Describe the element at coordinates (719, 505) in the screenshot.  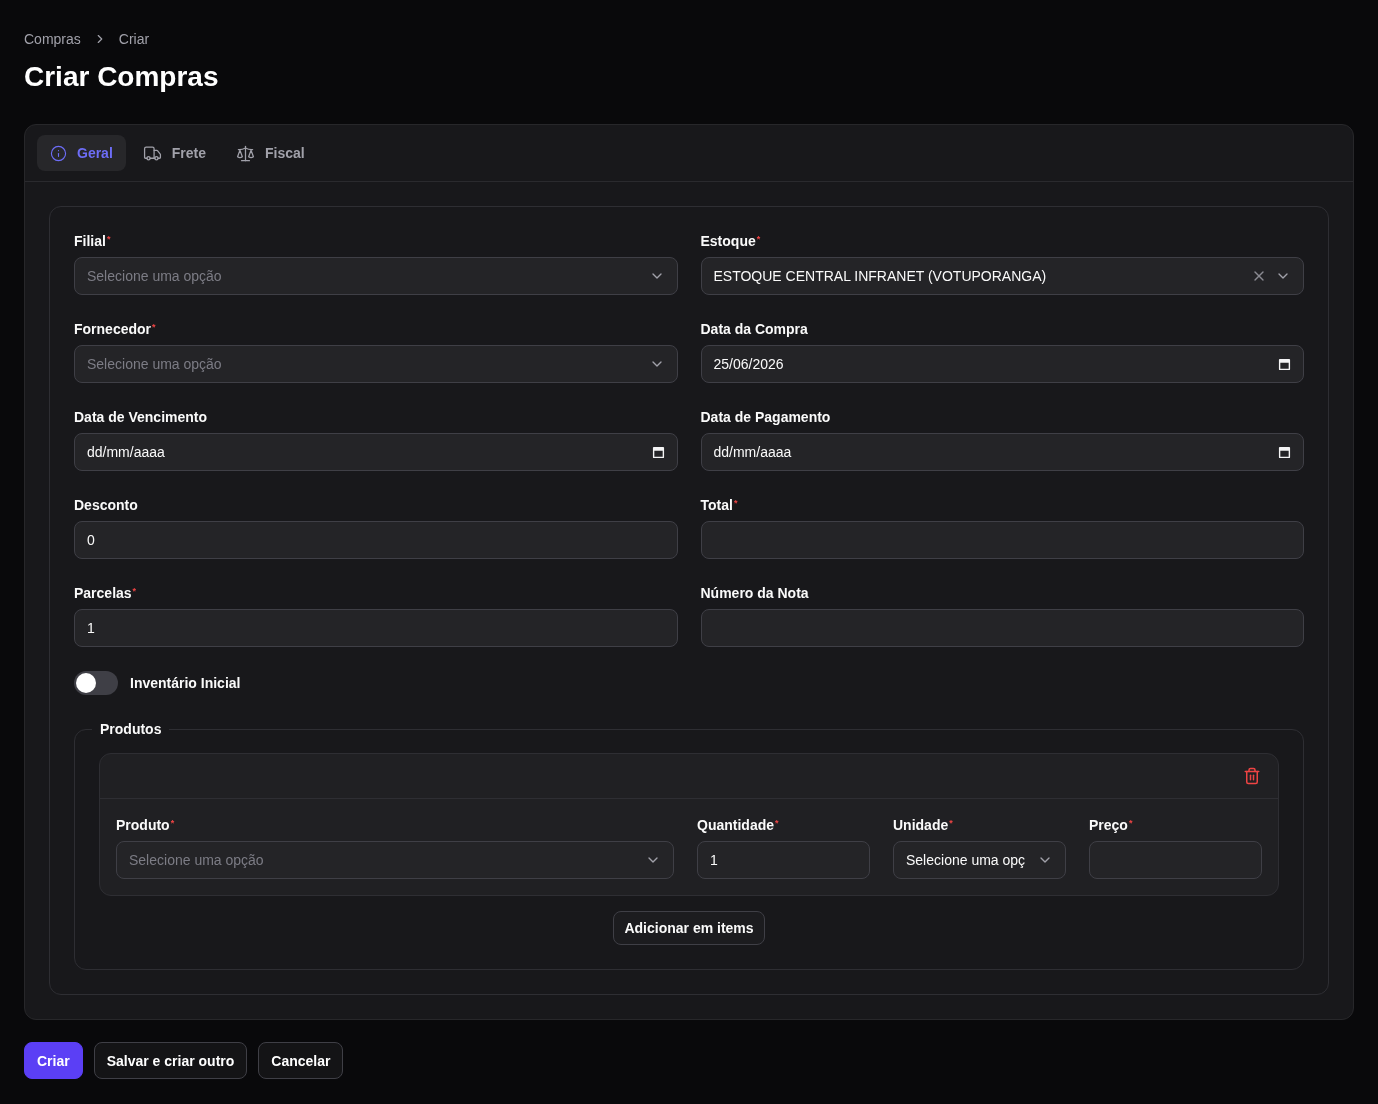
I see `field-label: Total$^{*}$` at that location.